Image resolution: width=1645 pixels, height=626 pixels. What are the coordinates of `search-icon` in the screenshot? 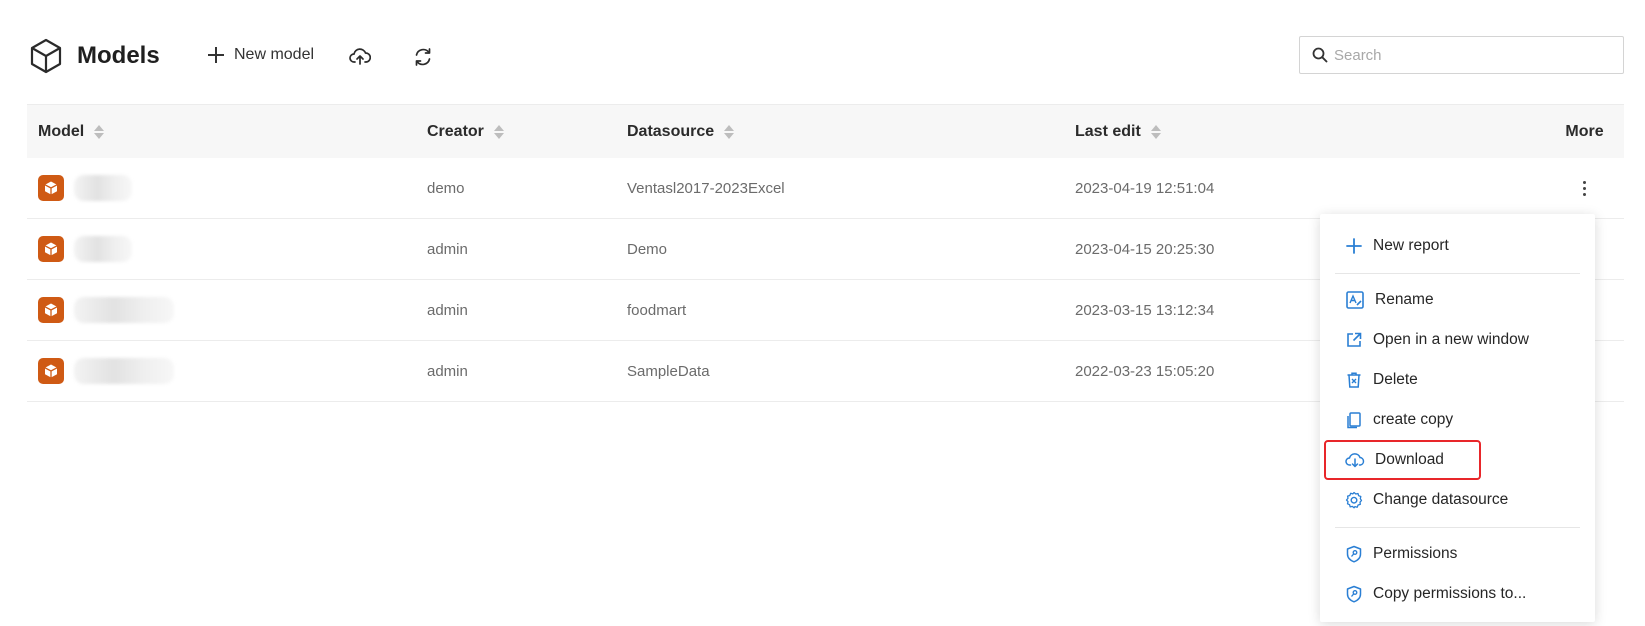 It's located at (1320, 55).